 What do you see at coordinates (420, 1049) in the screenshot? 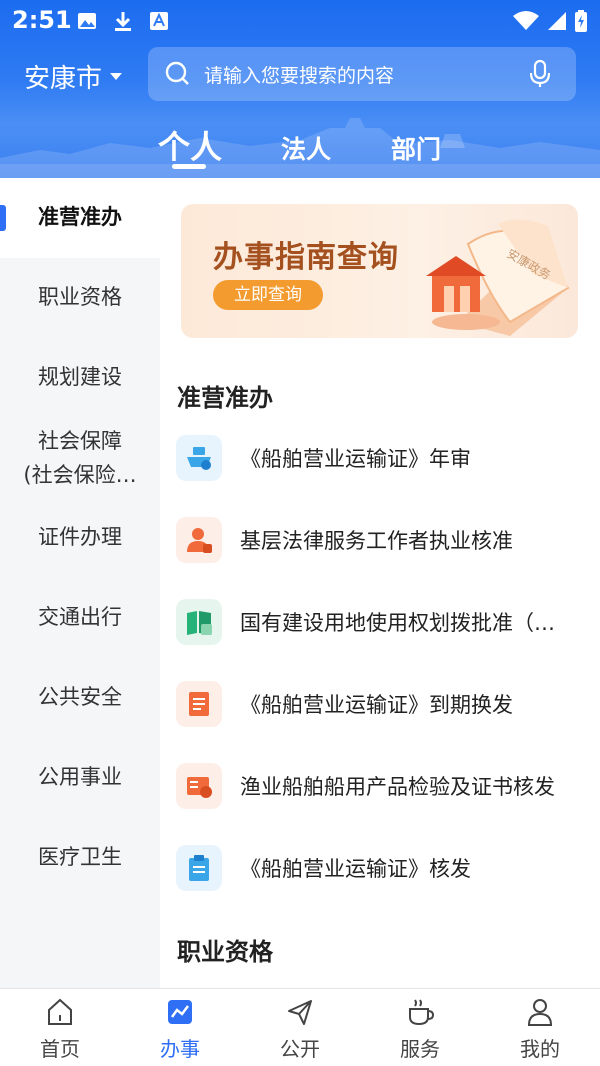
I see `nav-label: 服务` at bounding box center [420, 1049].